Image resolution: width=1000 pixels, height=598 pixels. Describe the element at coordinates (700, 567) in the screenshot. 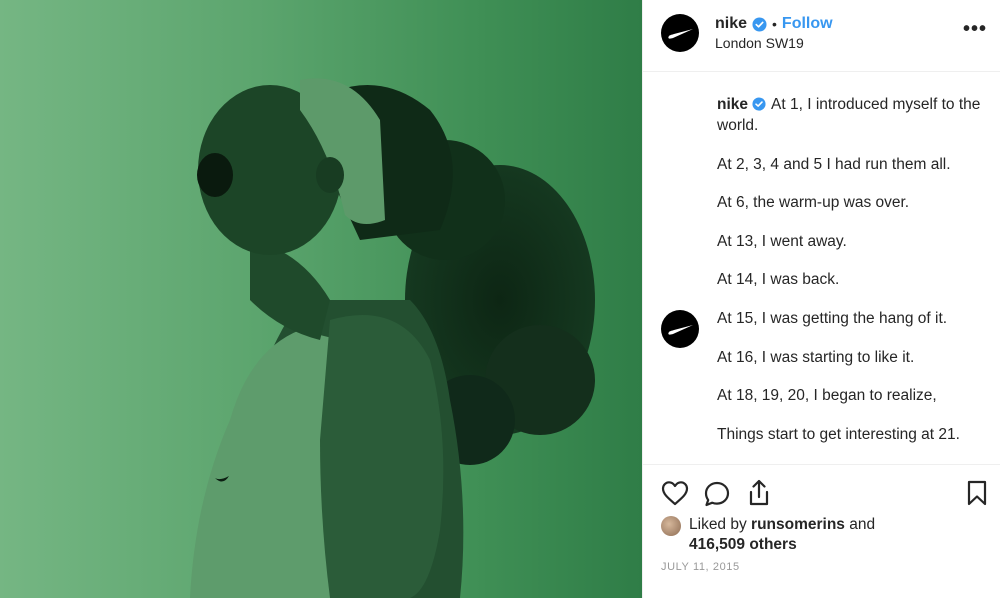

I see `post-date: JULY 11, 2015` at that location.